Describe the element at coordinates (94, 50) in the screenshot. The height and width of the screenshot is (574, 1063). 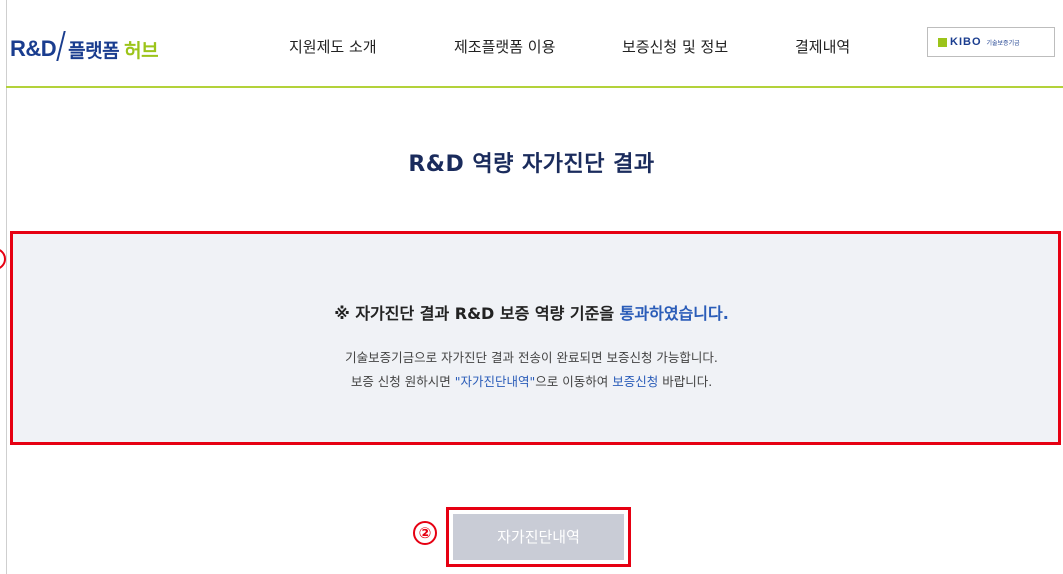
I see `logo-platform-text: 플랫폼` at that location.